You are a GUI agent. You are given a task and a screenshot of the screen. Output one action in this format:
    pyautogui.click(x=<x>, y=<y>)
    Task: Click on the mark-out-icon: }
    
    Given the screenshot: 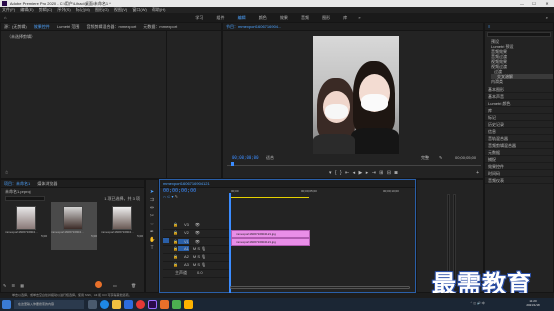 What is the action you would take?
    pyautogui.click(x=341, y=173)
    